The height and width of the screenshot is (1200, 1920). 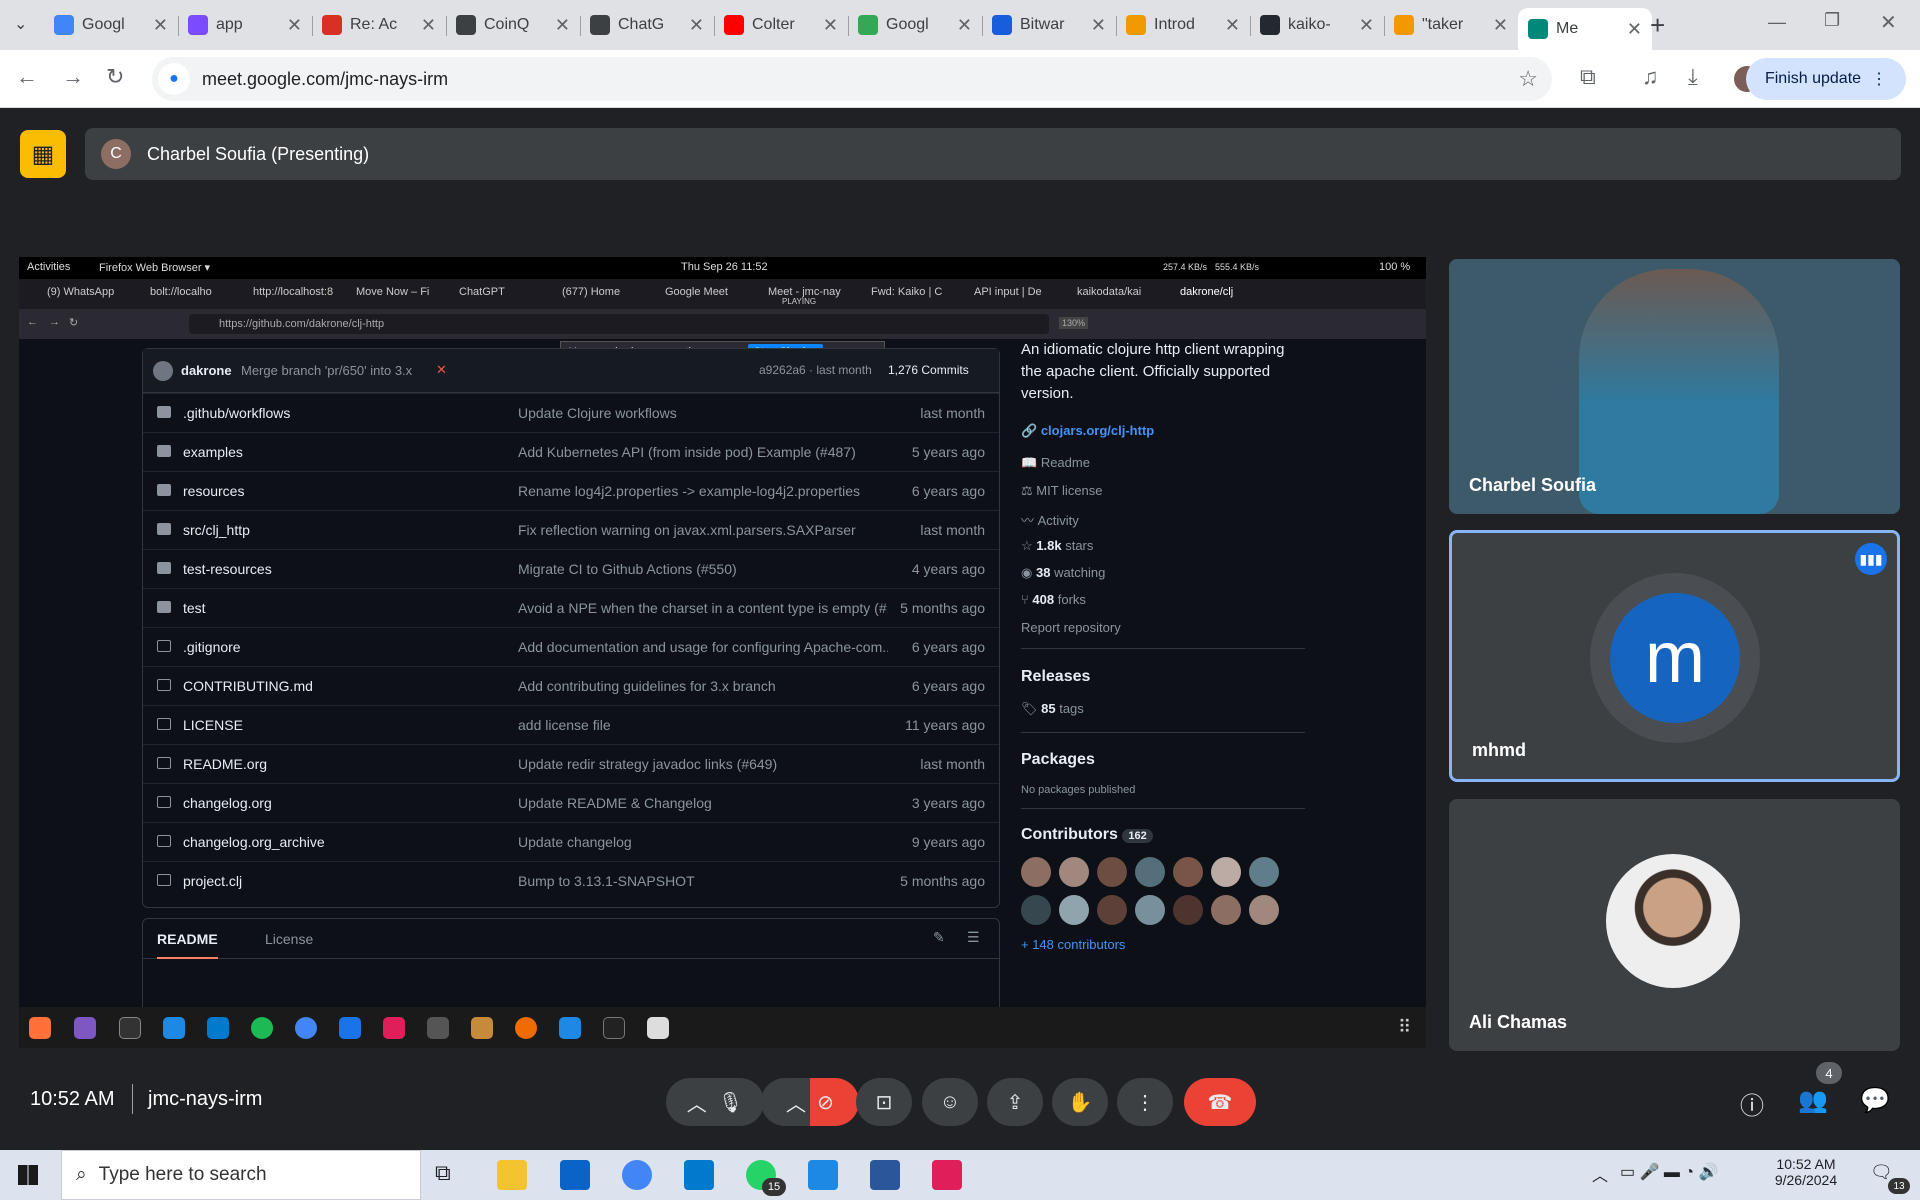 I want to click on gnome-clock: Thu Sep 26 11:52, so click(x=724, y=267).